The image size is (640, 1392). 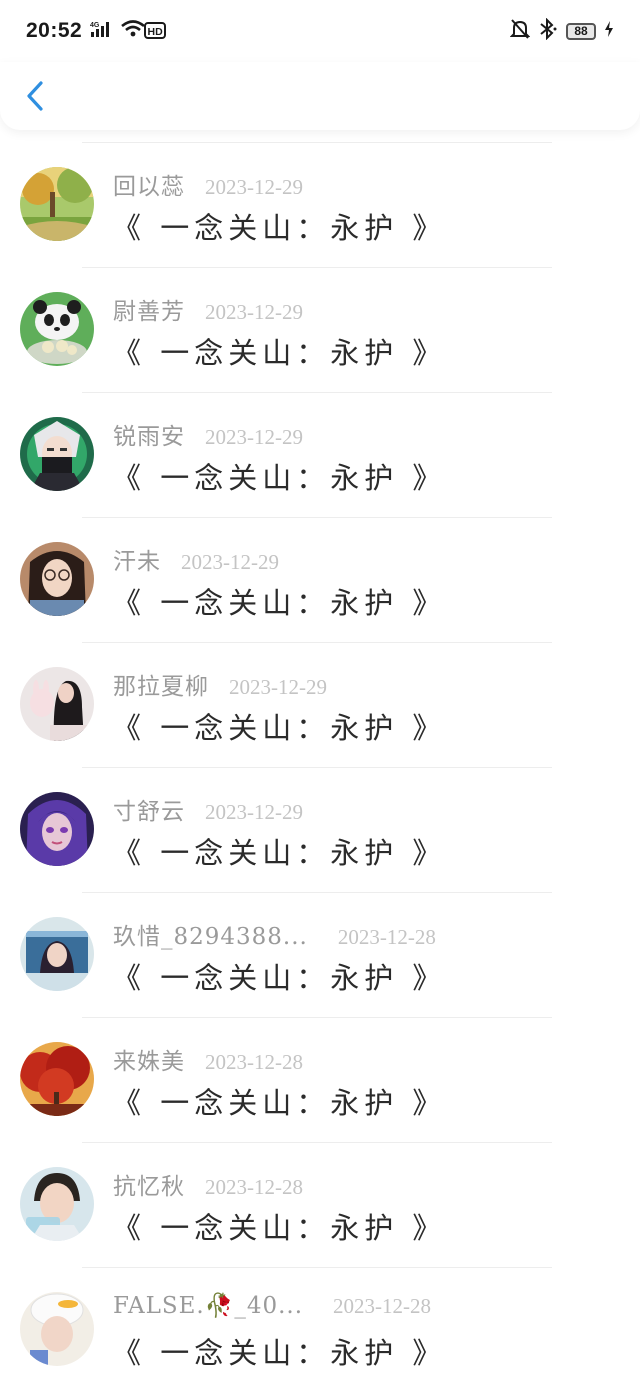 I want to click on svg-text: HD, so click(x=156, y=32).